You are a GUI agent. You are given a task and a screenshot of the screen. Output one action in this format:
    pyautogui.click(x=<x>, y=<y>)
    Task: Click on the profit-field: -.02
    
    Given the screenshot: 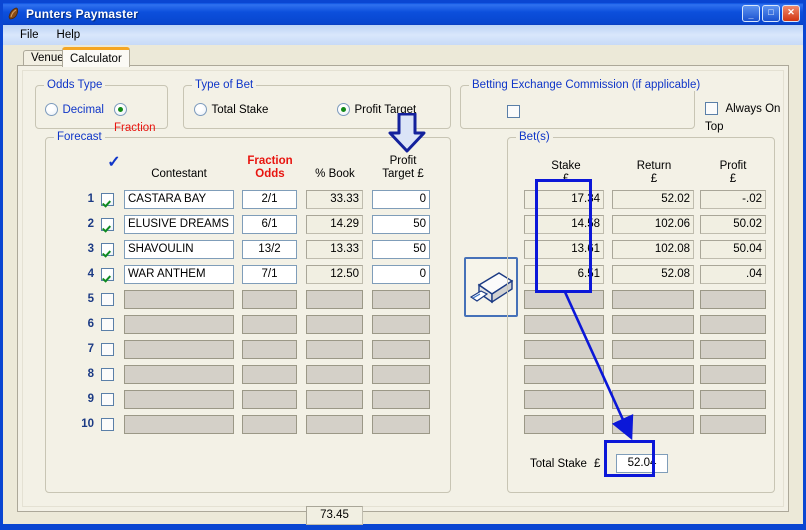 What is the action you would take?
    pyautogui.click(x=733, y=199)
    